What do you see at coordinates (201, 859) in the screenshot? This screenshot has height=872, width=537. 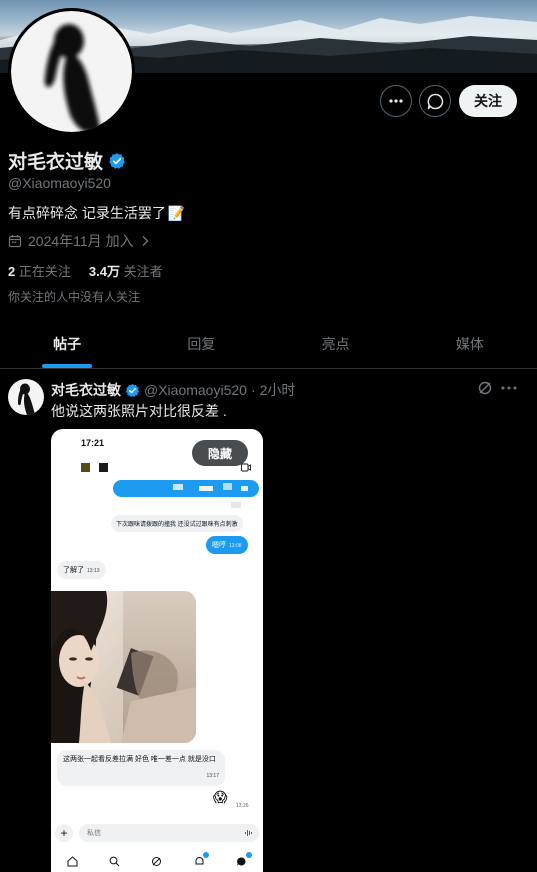 I see `notifications-icon` at bounding box center [201, 859].